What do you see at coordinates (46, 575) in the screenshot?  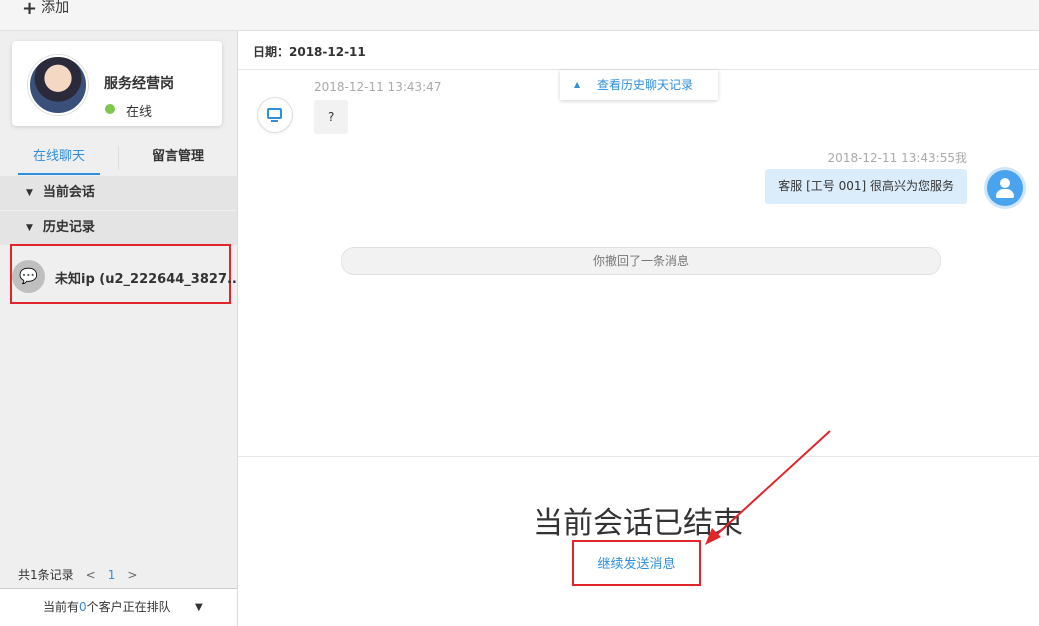 I see `record-count: 共1条记录` at bounding box center [46, 575].